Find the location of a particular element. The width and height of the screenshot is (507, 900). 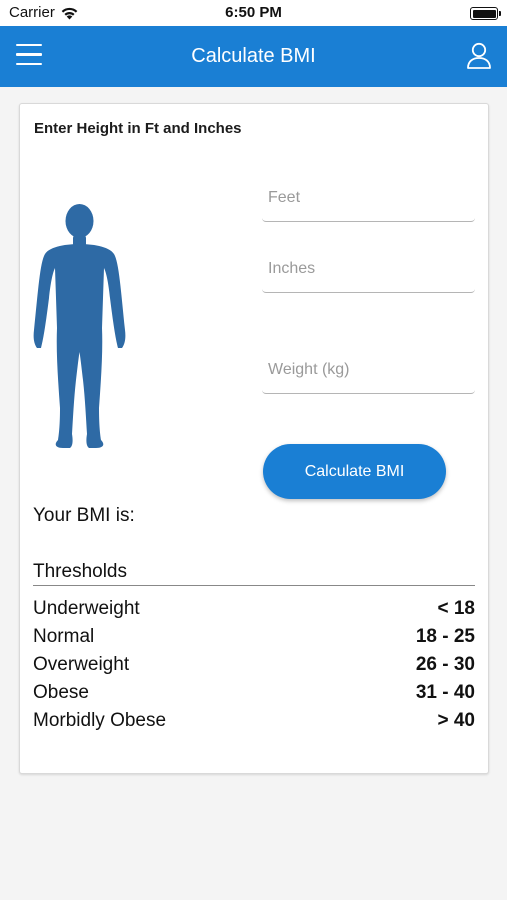

threshold-label: Normal is located at coordinates (64, 636).